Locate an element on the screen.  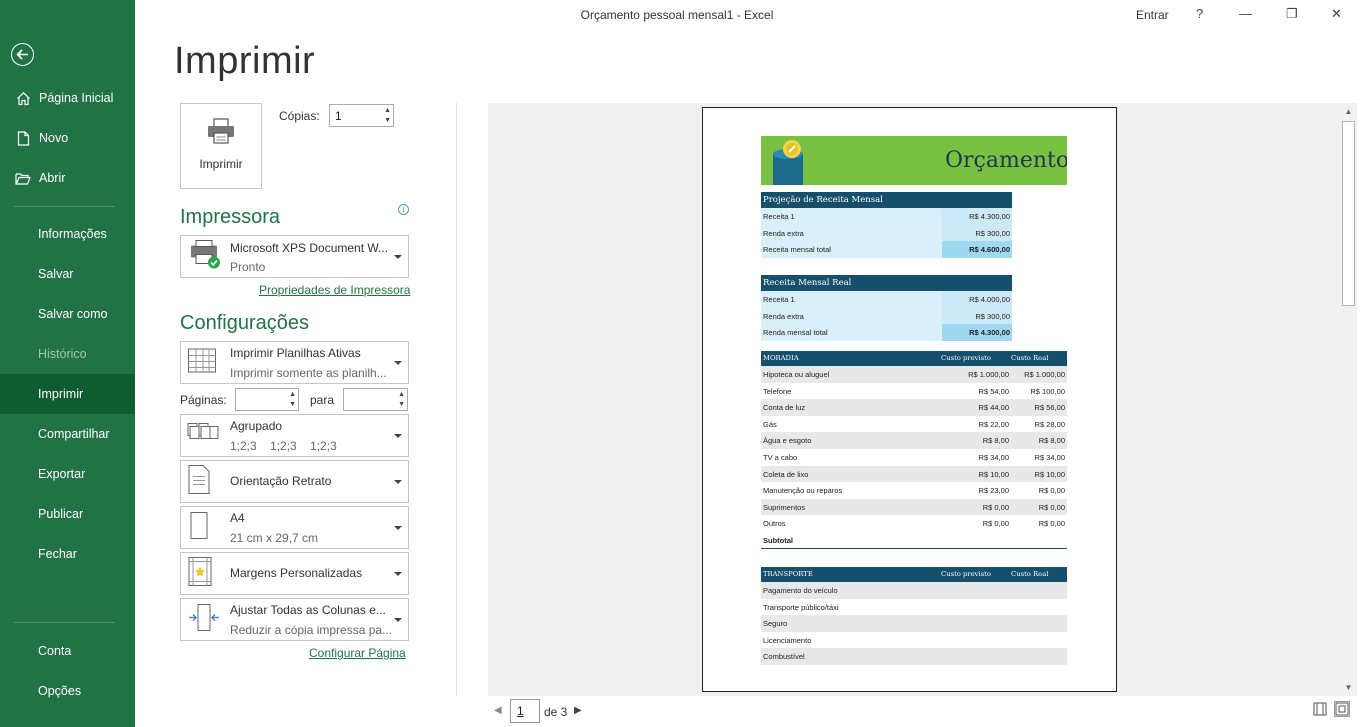
cell: Transporte público/táxi is located at coordinates (801, 607).